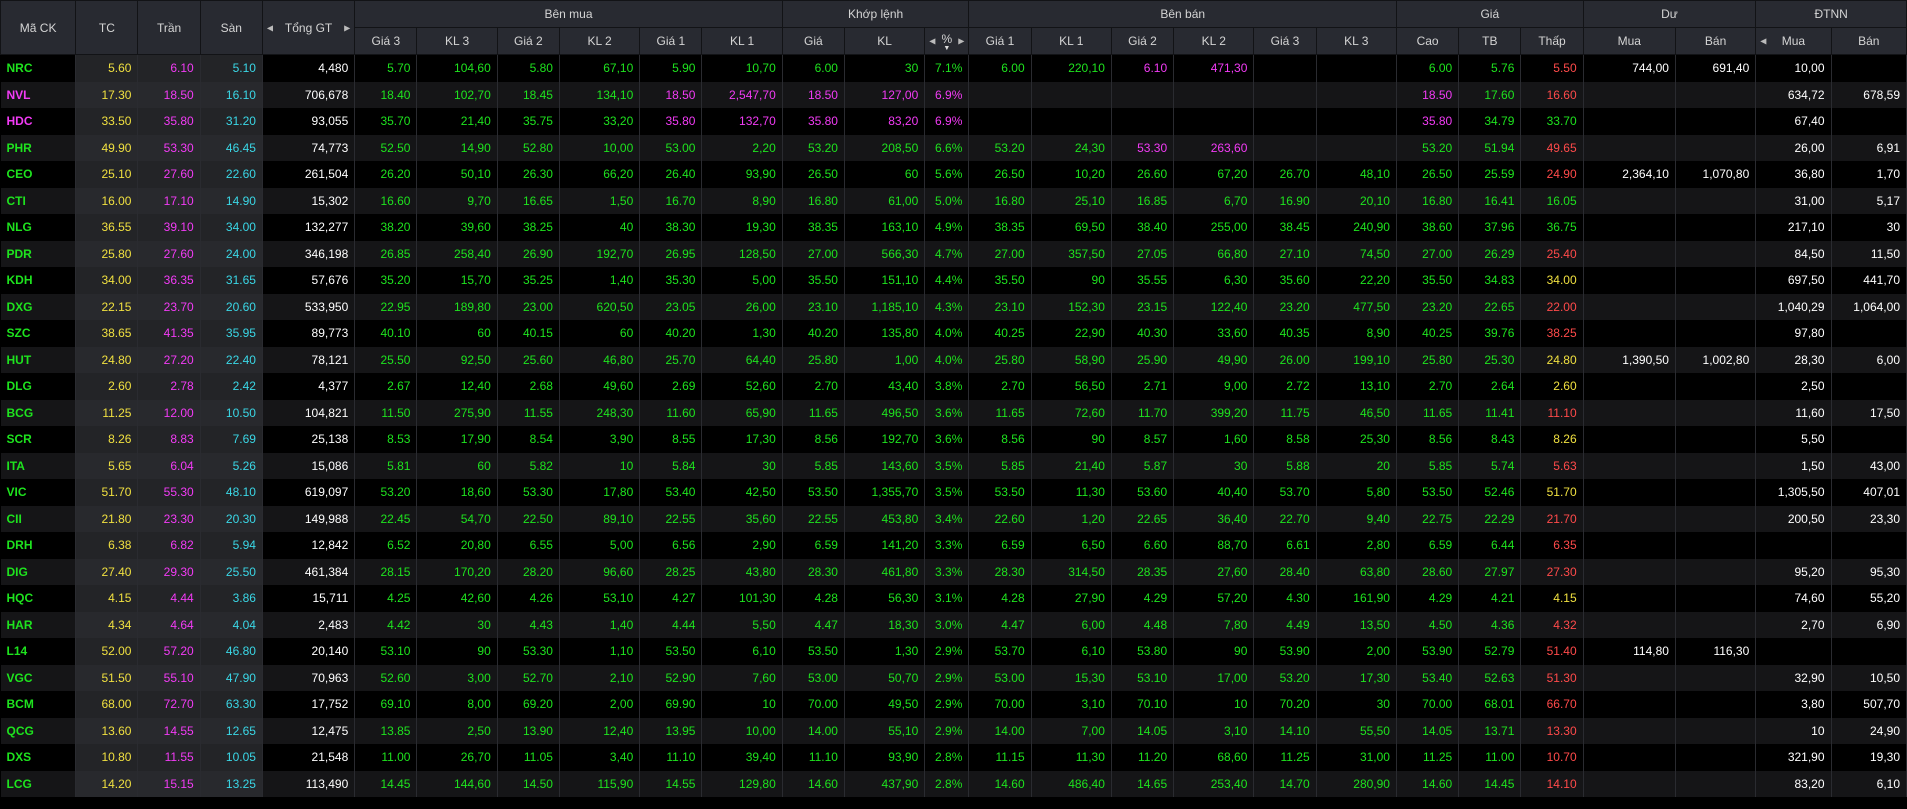  Describe the element at coordinates (1552, 41) in the screenshot. I see `price-col-header: Thấp` at that location.